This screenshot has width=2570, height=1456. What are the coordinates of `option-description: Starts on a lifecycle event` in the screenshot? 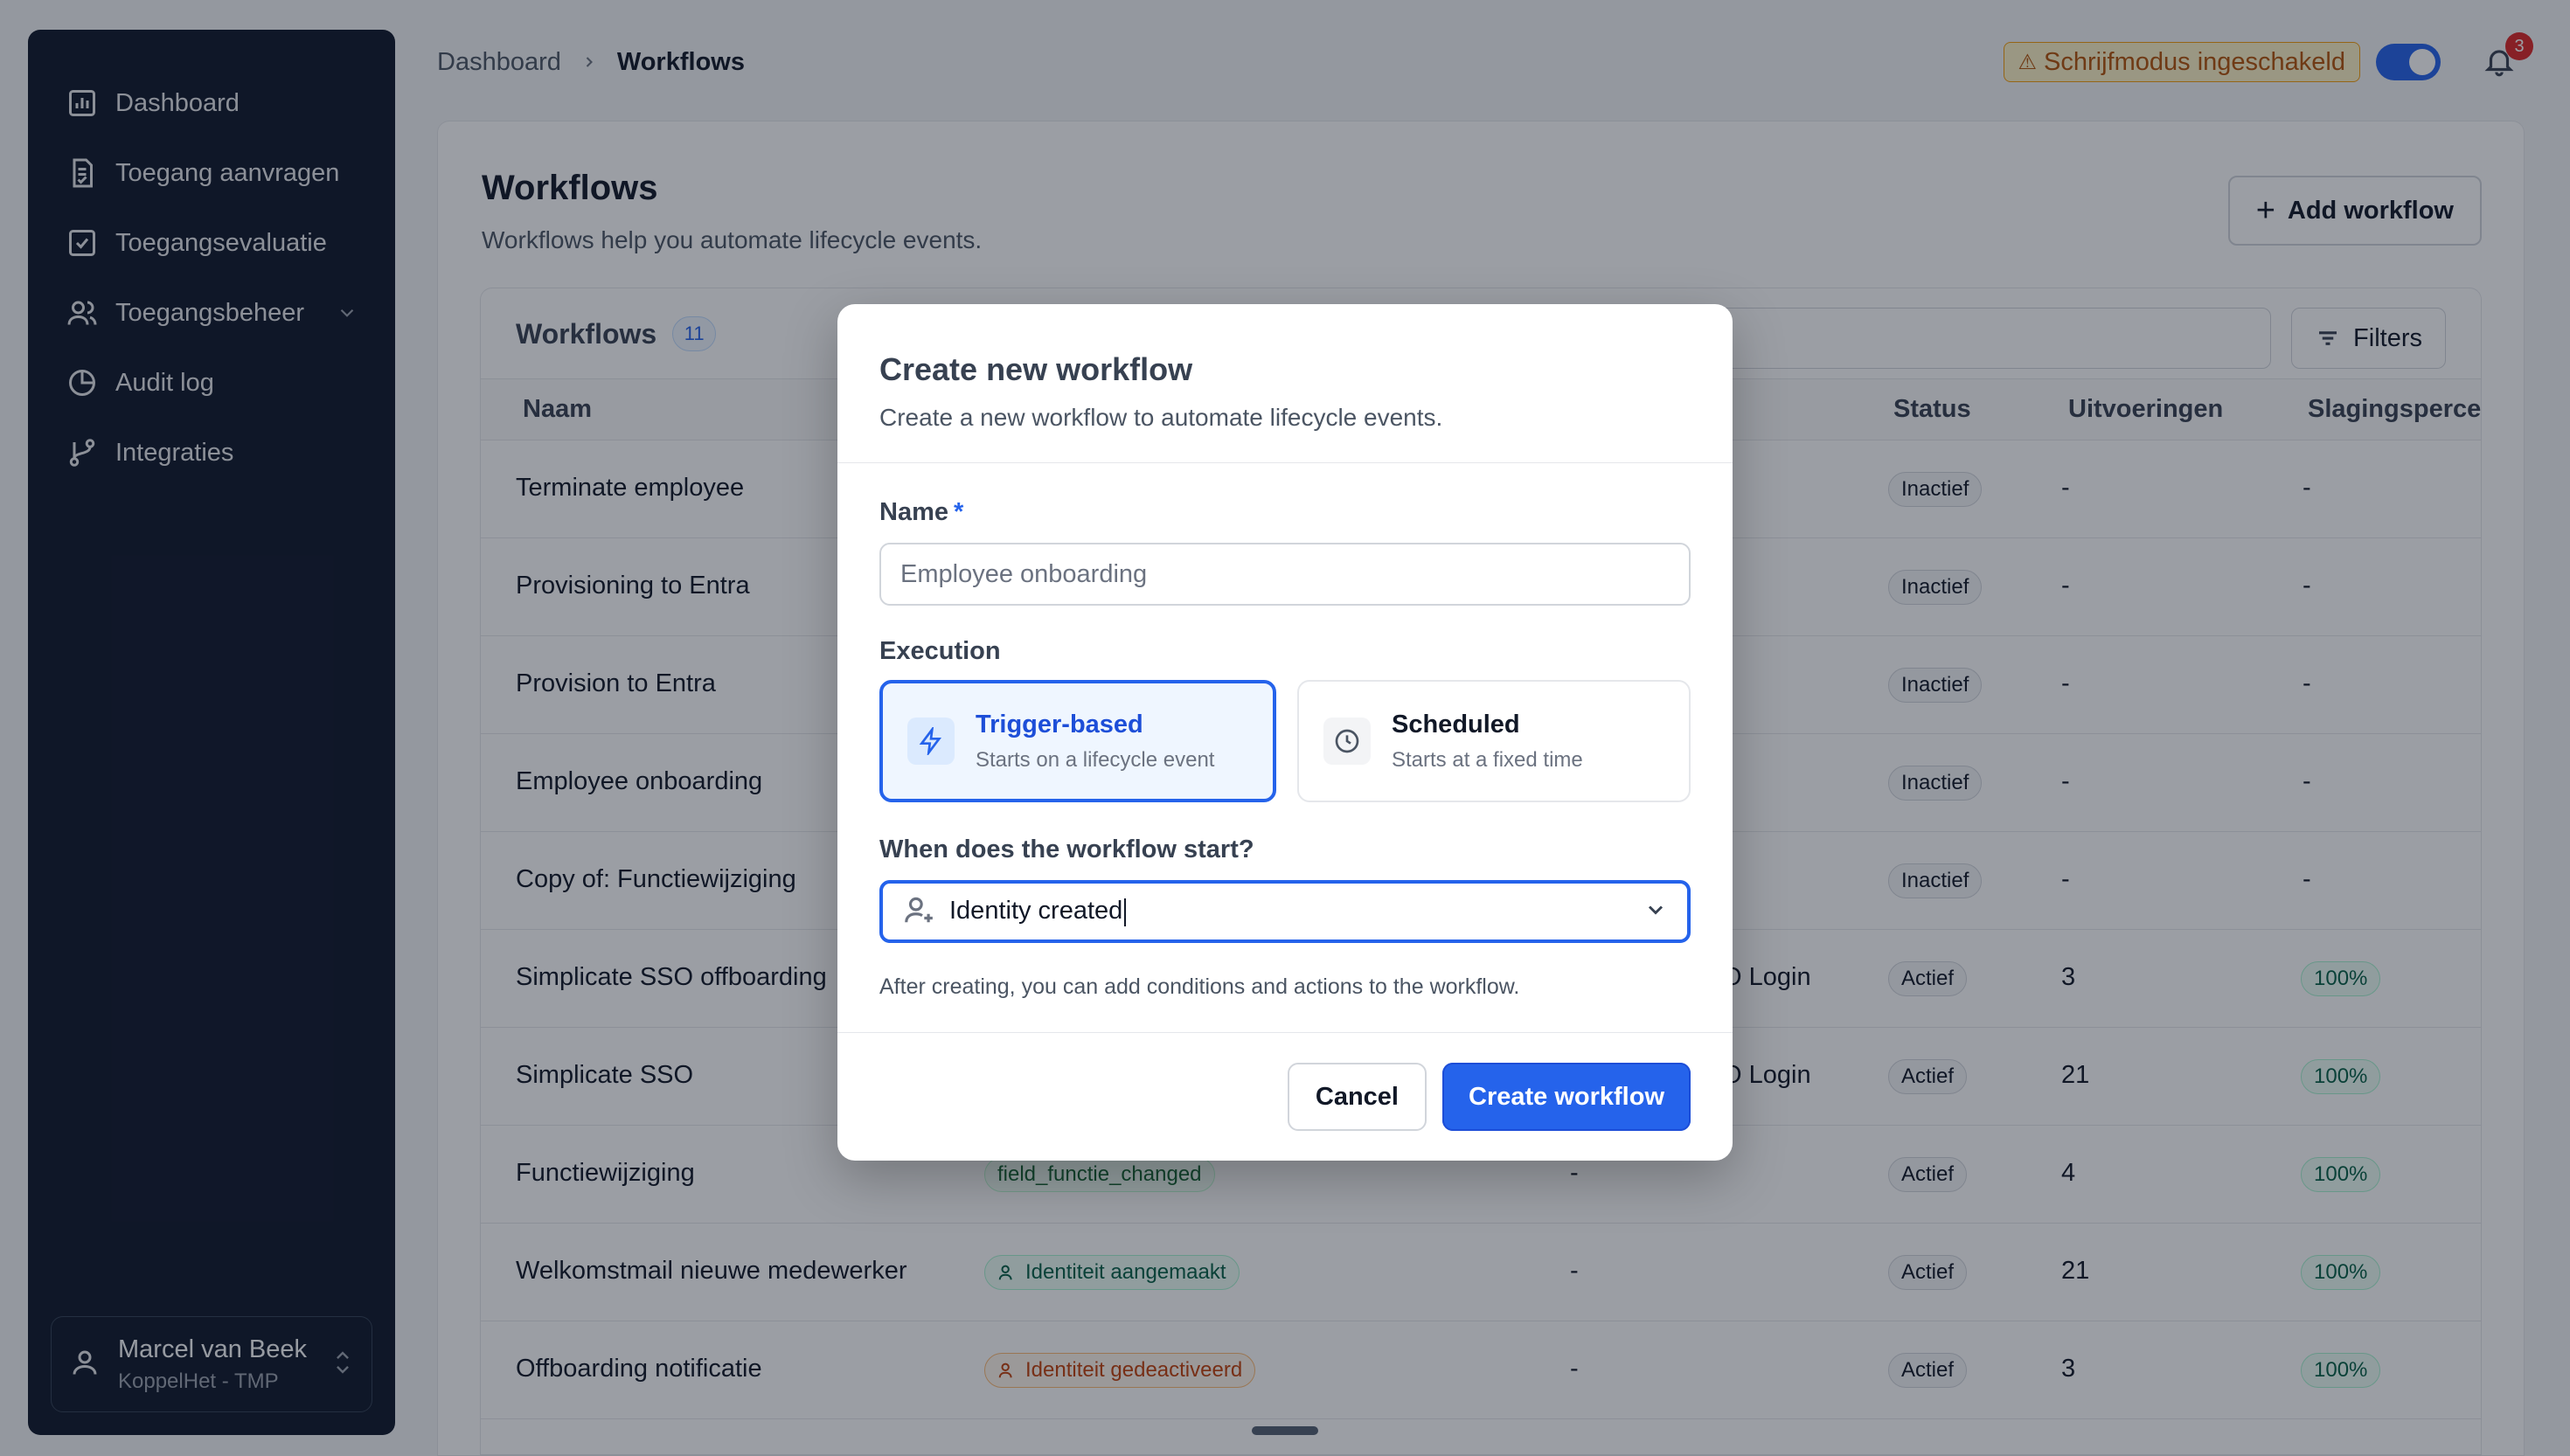 It's located at (1095, 759).